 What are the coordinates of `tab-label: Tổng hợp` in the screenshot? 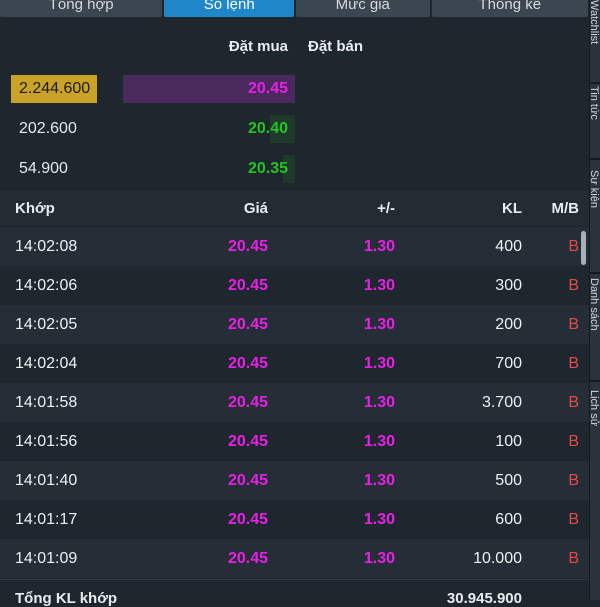 It's located at (81, 6).